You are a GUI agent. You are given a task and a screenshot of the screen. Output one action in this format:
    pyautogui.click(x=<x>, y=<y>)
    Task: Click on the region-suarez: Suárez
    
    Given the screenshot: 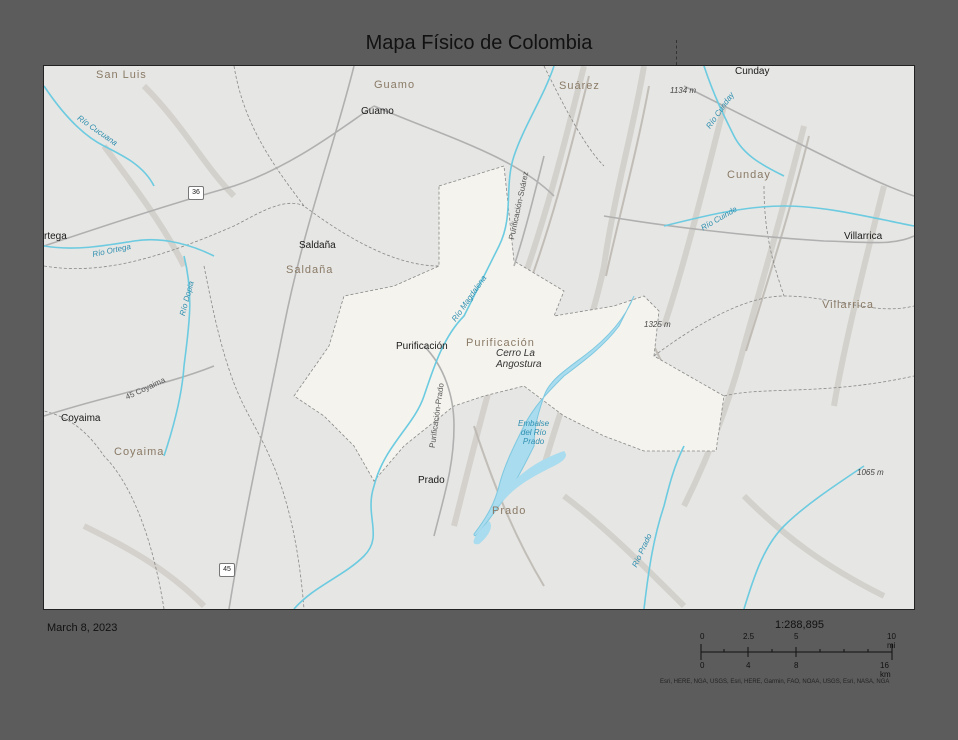 What is the action you would take?
    pyautogui.click(x=579, y=86)
    